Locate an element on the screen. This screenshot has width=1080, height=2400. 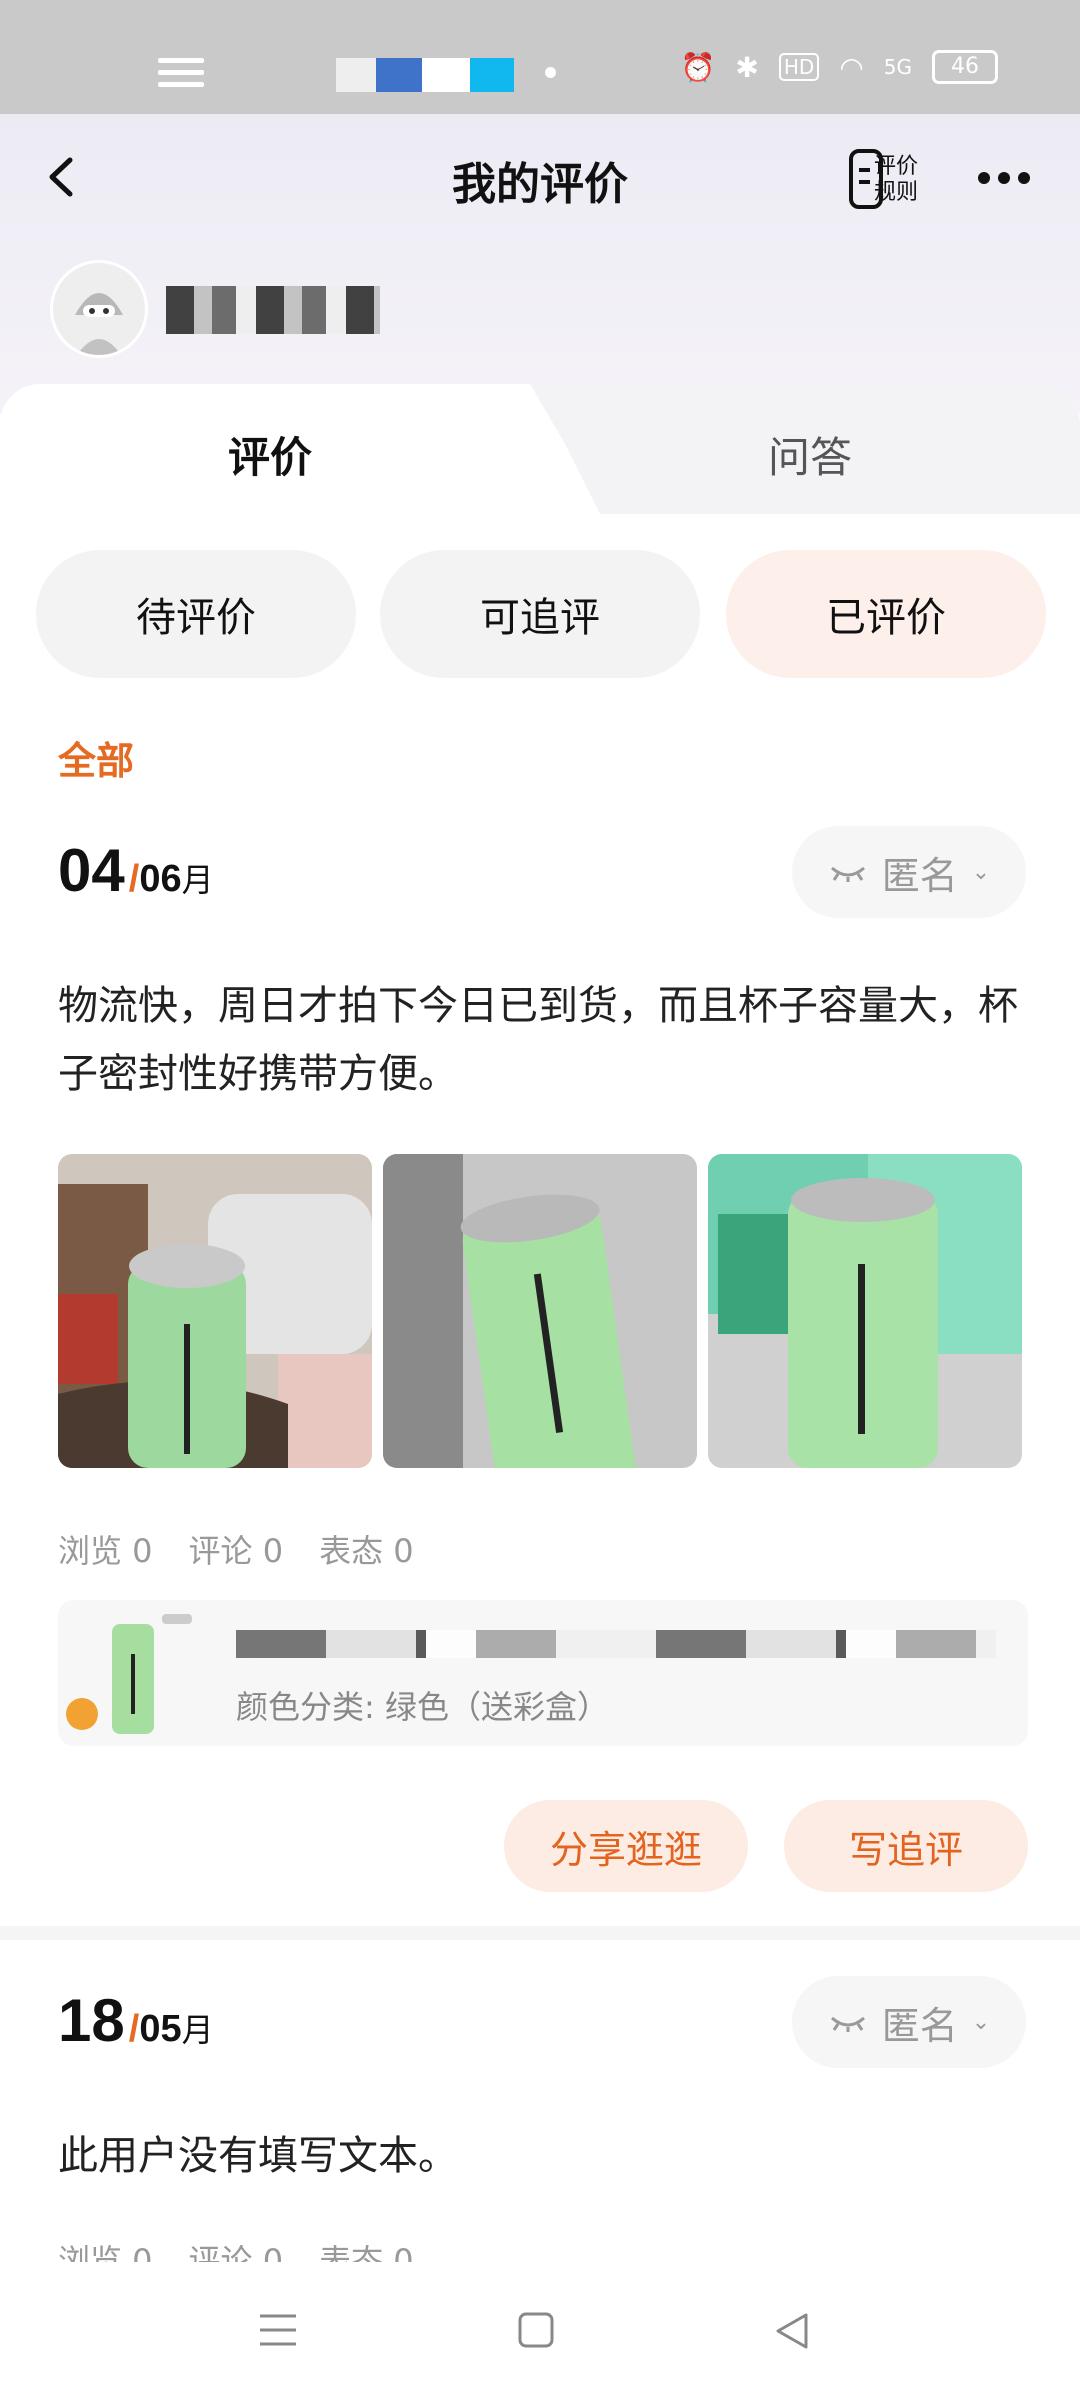
filter-followup: 可追评 is located at coordinates (540, 614).